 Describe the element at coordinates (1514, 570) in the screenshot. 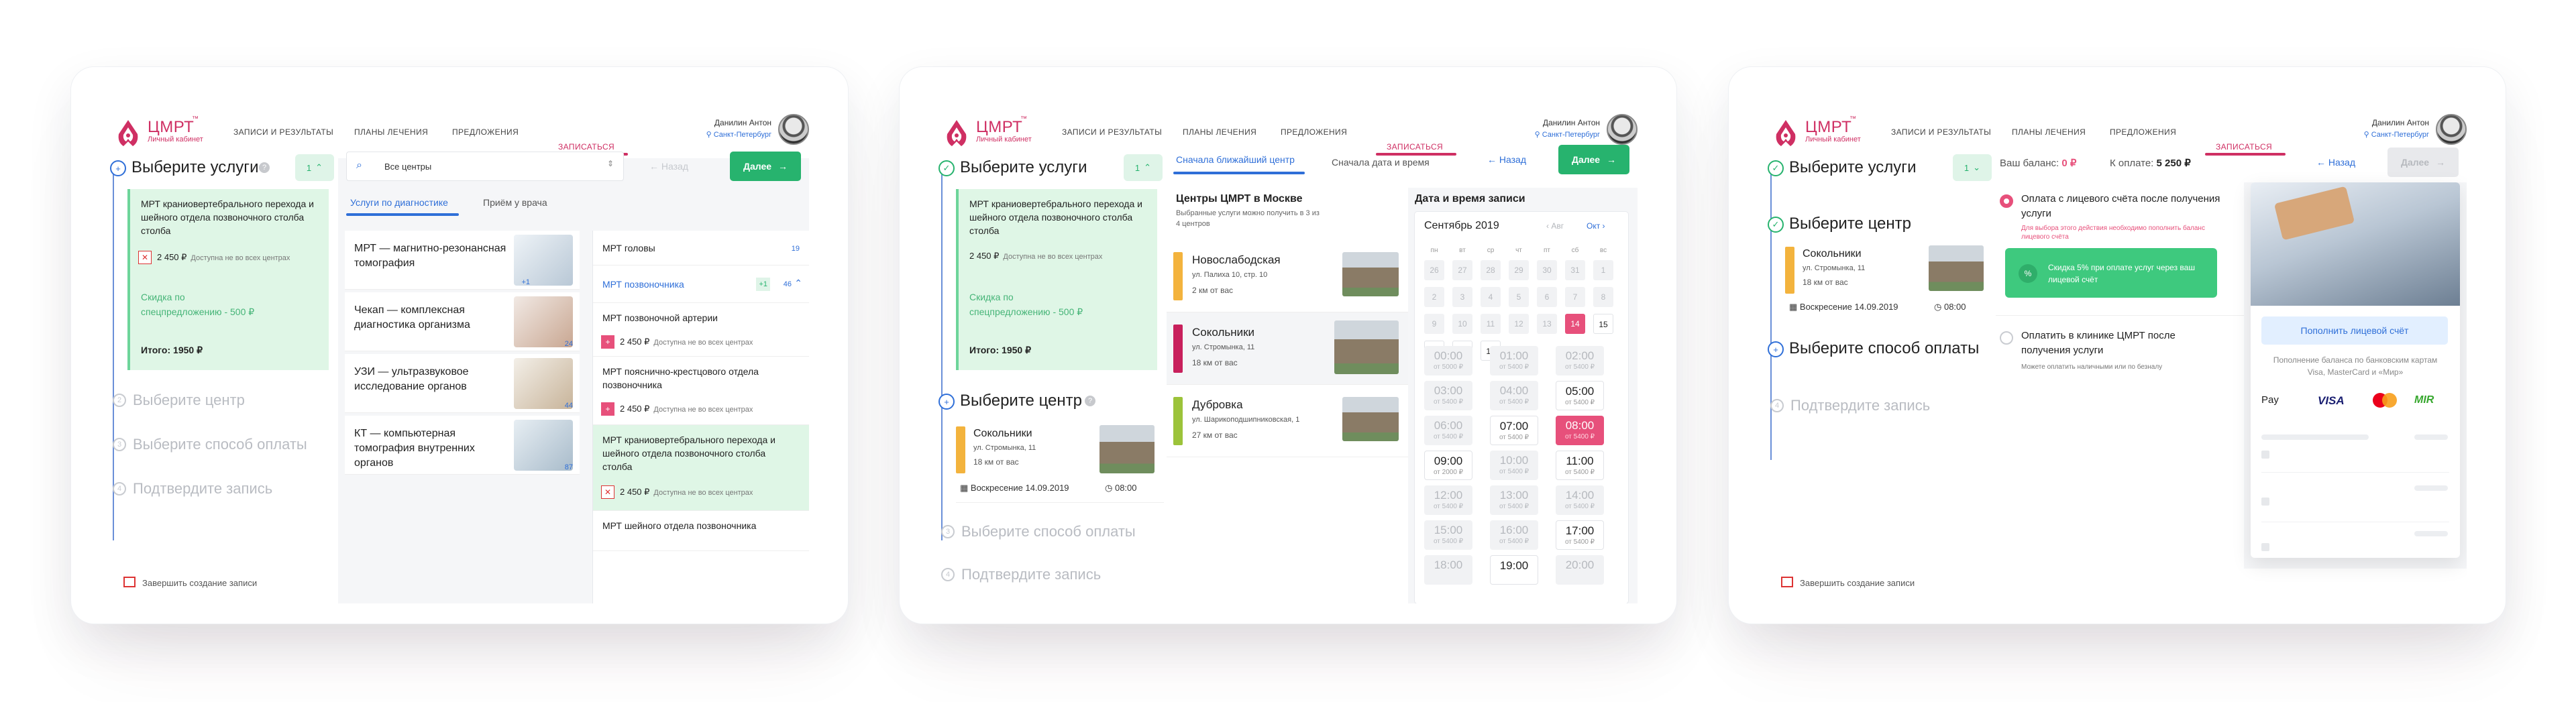

I see `time-slot: 19:00` at that location.